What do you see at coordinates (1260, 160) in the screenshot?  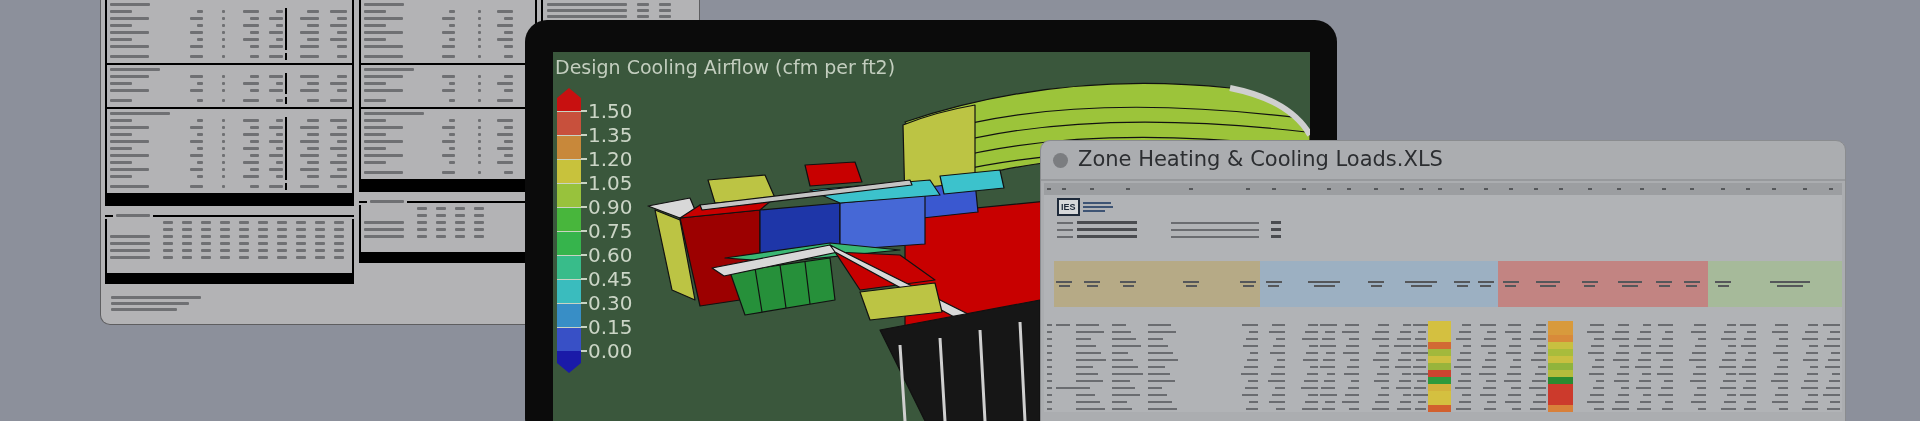 I see `window-title: Zone Heating & Cooling Loads.XLS` at bounding box center [1260, 160].